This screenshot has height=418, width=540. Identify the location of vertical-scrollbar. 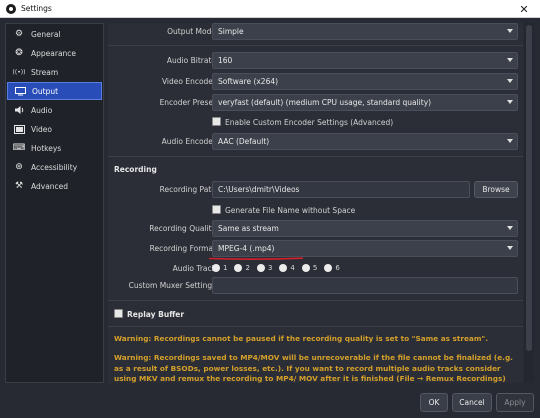
(529, 203).